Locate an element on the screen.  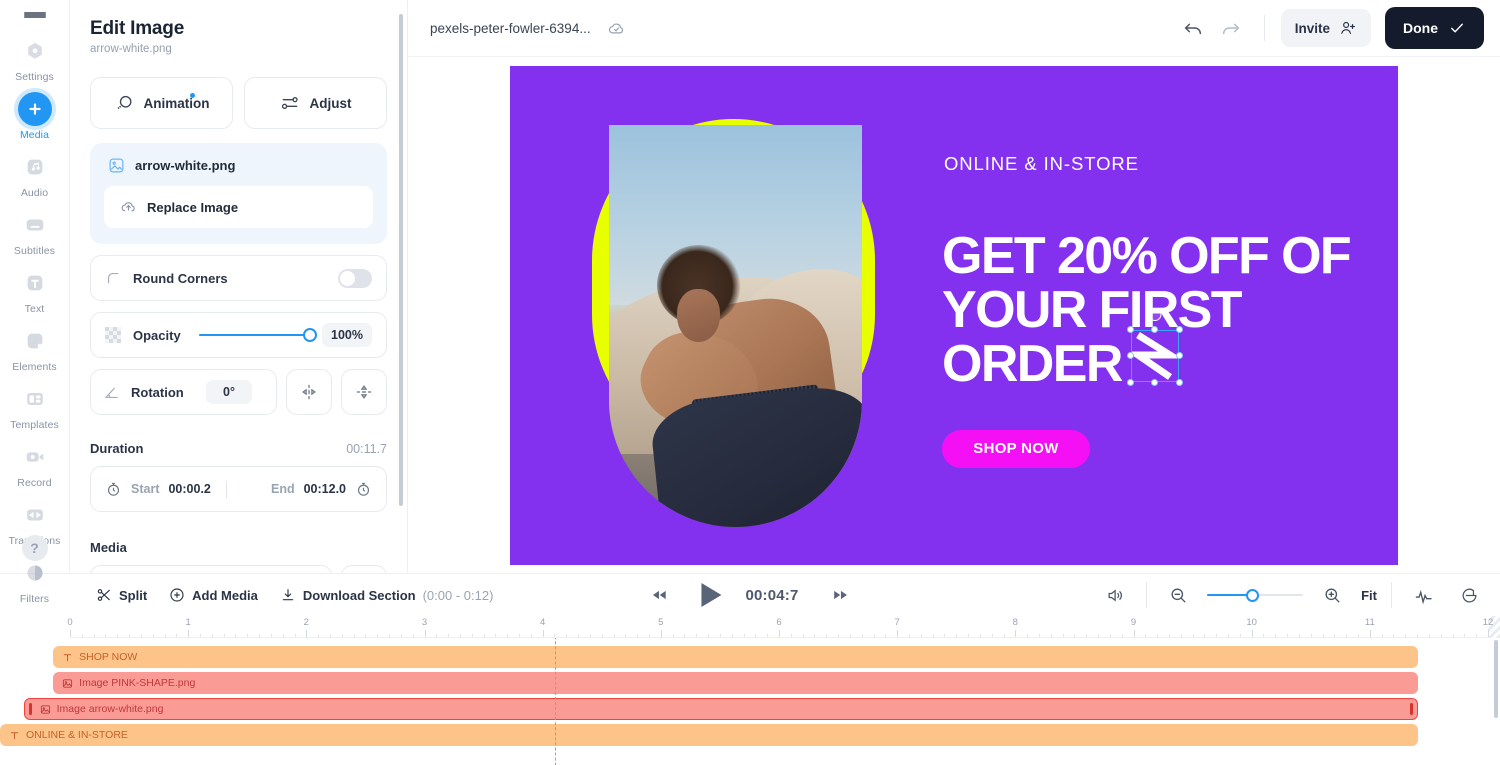
animation-icon is located at coordinates (124, 102).